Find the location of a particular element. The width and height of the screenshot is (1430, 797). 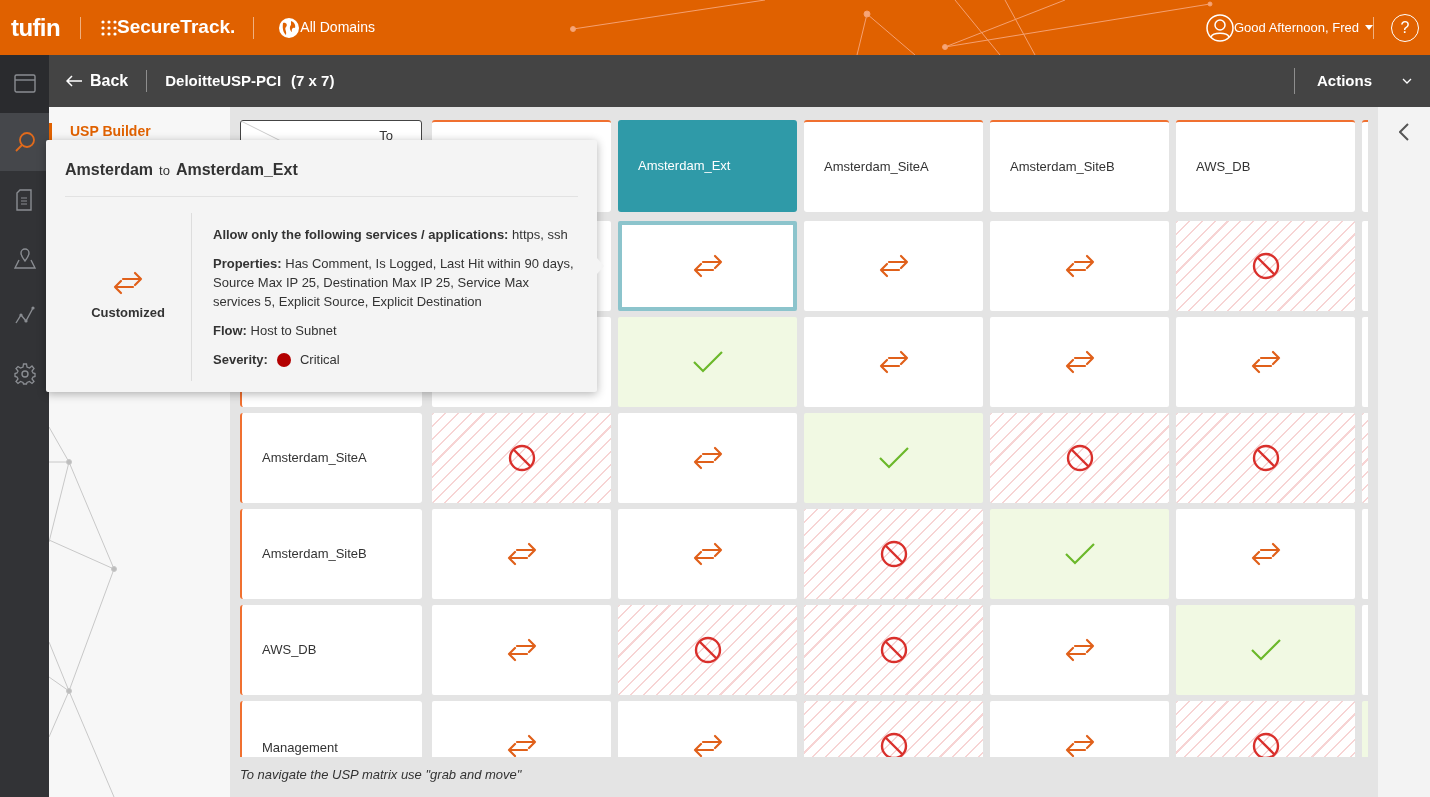

back-button: Back is located at coordinates (97, 81).